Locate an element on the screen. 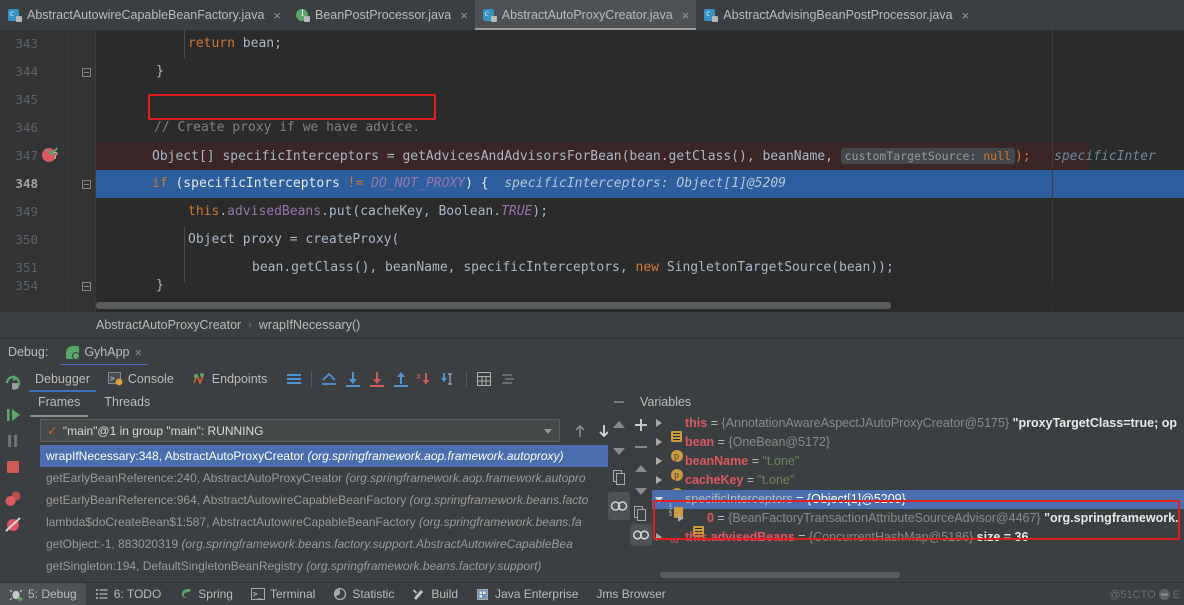  frames-side-toolbar is located at coordinates (619, 487).